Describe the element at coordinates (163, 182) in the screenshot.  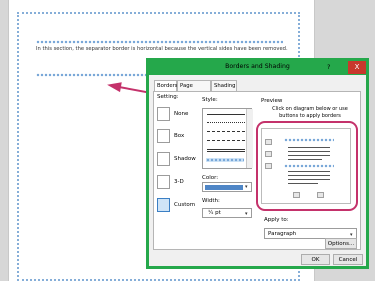
I see `setting-3d-icon` at that location.